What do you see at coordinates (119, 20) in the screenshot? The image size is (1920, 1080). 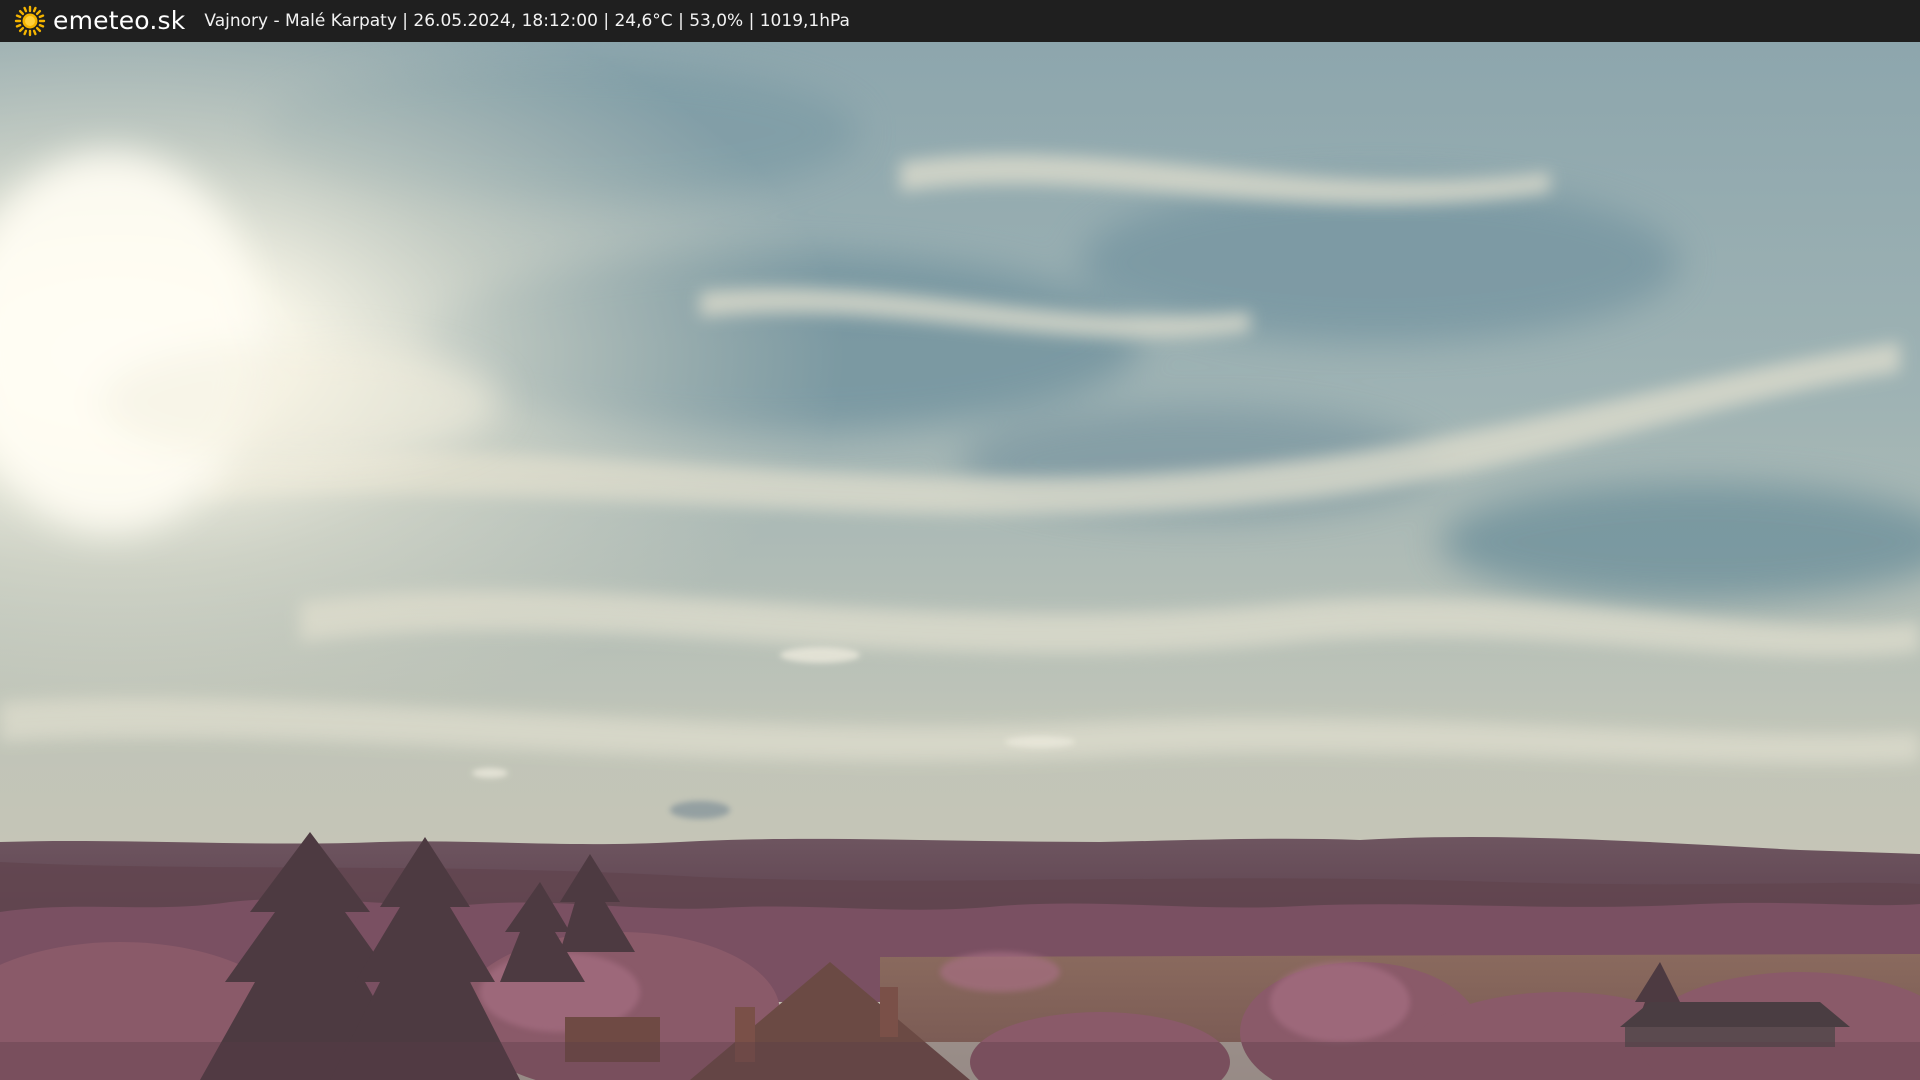 I see `brand-name: emeteo.sk` at bounding box center [119, 20].